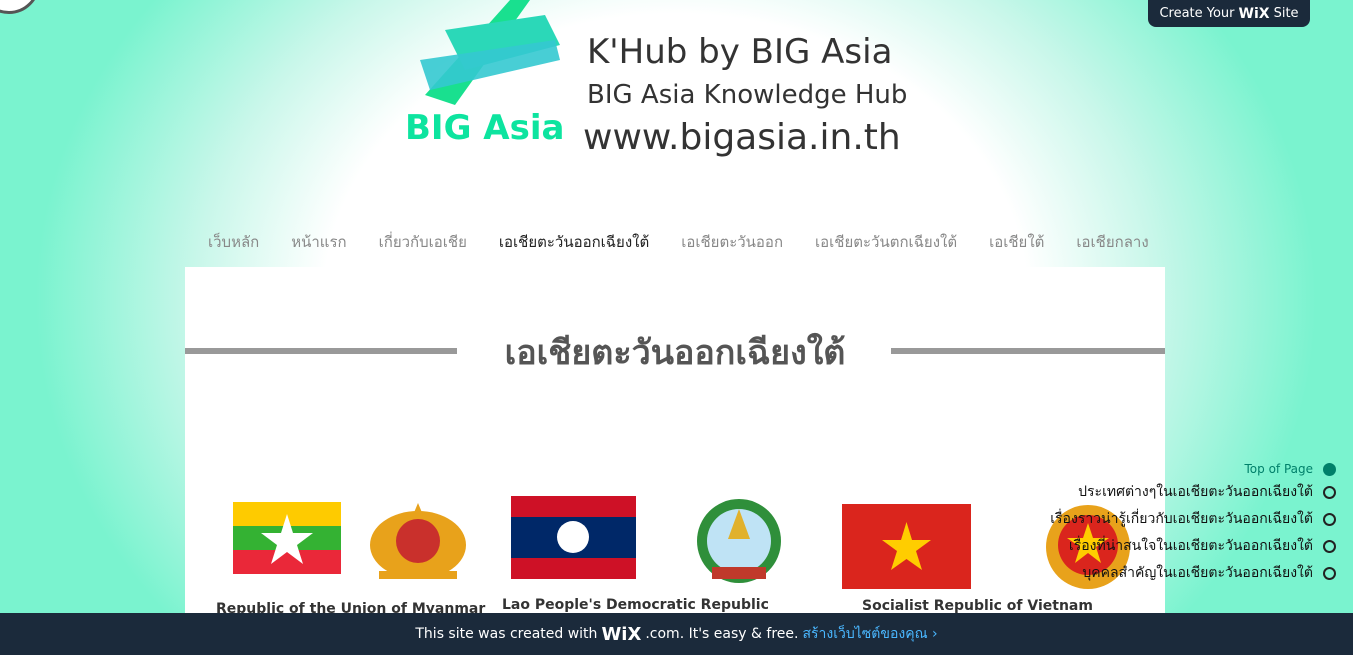  I want to click on anchor-interesting: เรื่องที่น่าสนใจในเอเชียตะวันออกเฉียงใต้, so click(1202, 546).